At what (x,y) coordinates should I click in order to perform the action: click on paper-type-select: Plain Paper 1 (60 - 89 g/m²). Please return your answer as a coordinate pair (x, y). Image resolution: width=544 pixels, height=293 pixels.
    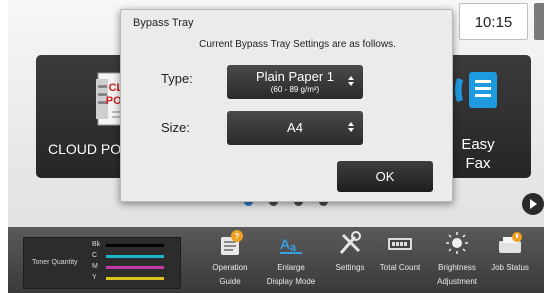
    Looking at the image, I should click on (295, 82).